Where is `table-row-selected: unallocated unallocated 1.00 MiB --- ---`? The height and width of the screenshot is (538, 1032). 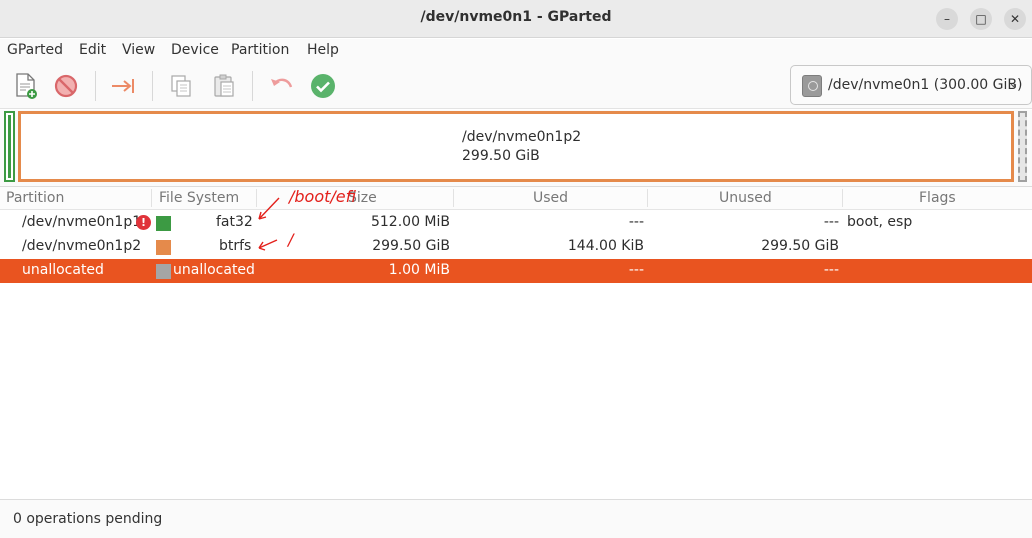
table-row-selected: unallocated unallocated 1.00 MiB --- --- is located at coordinates (516, 271).